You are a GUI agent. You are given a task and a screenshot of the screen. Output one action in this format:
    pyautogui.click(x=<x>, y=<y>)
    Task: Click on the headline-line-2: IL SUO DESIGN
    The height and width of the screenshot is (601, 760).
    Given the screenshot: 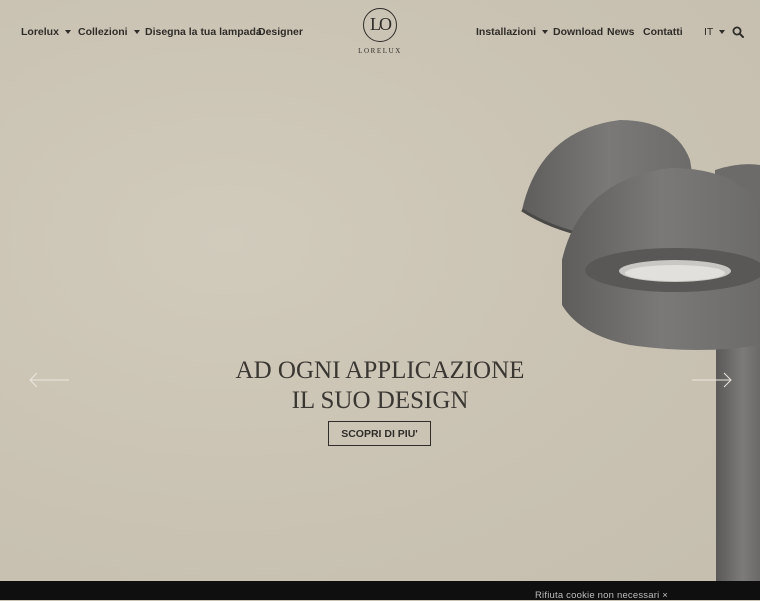 What is the action you would take?
    pyautogui.click(x=380, y=400)
    